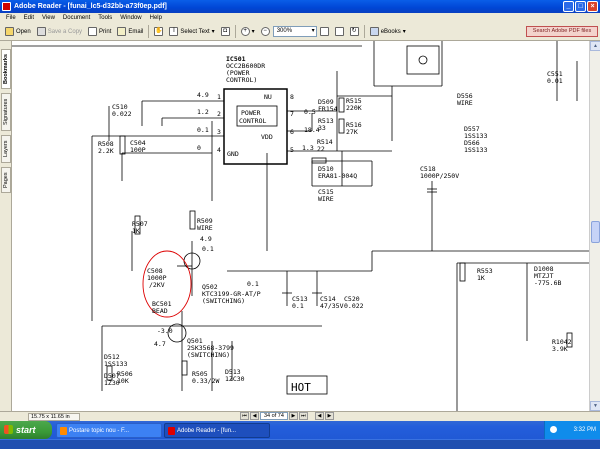 Image resolution: width=600 pixels, height=449 pixels. I want to click on open-button: Open, so click(18, 32).